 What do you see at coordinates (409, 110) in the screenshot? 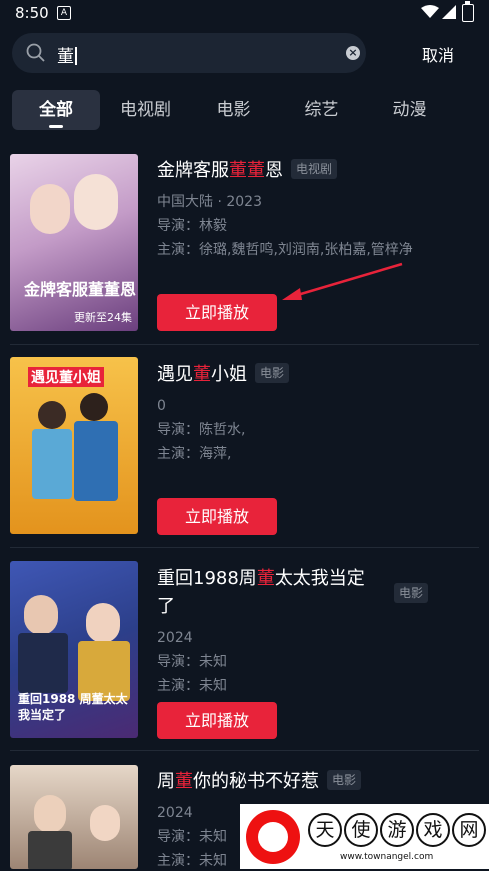
I see `tab-anime: 动漫` at bounding box center [409, 110].